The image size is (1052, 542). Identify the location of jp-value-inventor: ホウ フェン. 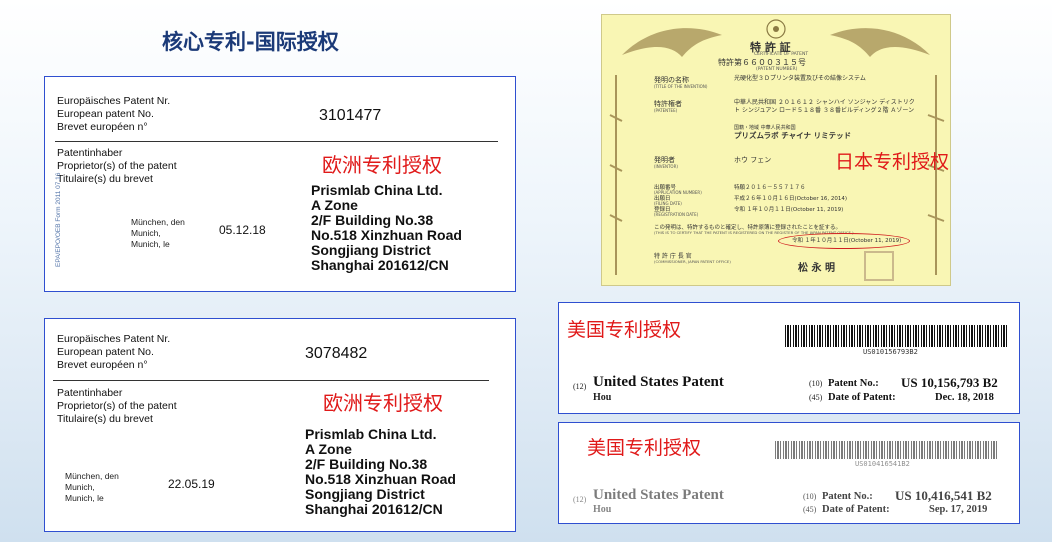
(753, 160).